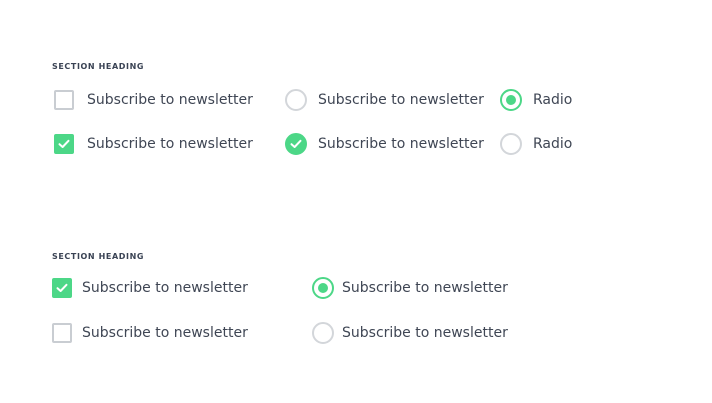 The image size is (712, 403). I want to click on newsletter-checkbox-2: Subscribe to newsletter, so click(153, 144).